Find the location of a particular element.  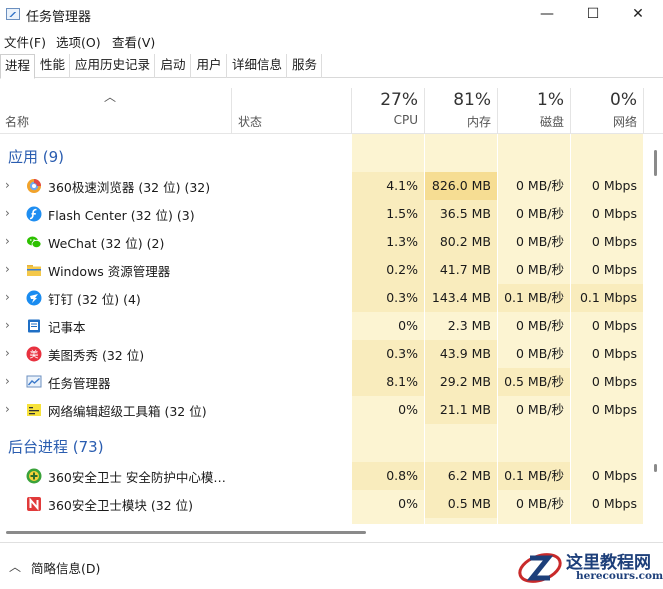

tab-performance: 性能 is located at coordinates (53, 66).